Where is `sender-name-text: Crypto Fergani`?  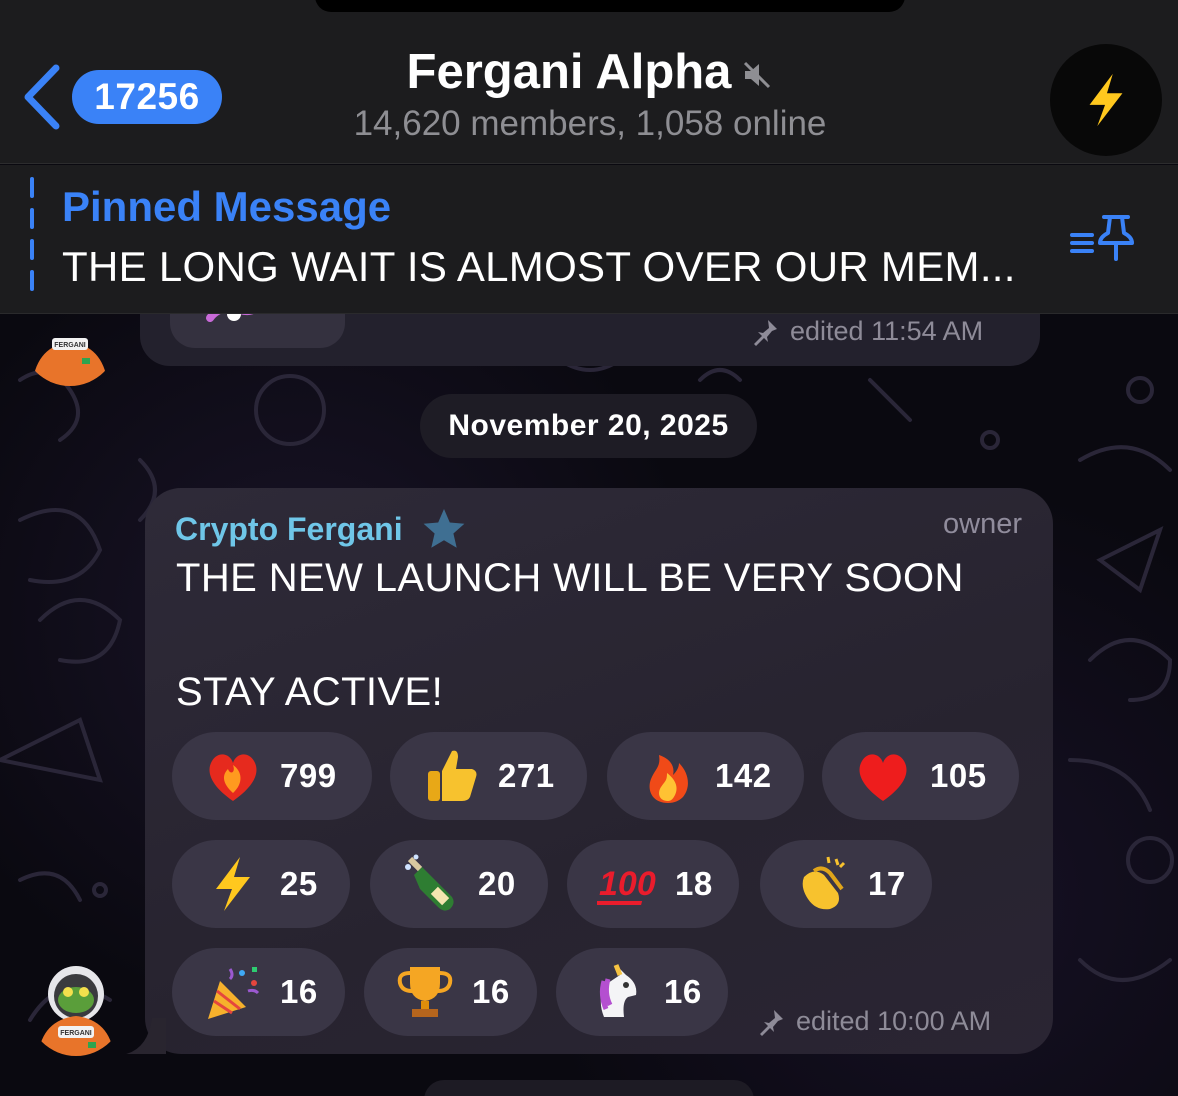 sender-name-text: Crypto Fergani is located at coordinates (289, 529).